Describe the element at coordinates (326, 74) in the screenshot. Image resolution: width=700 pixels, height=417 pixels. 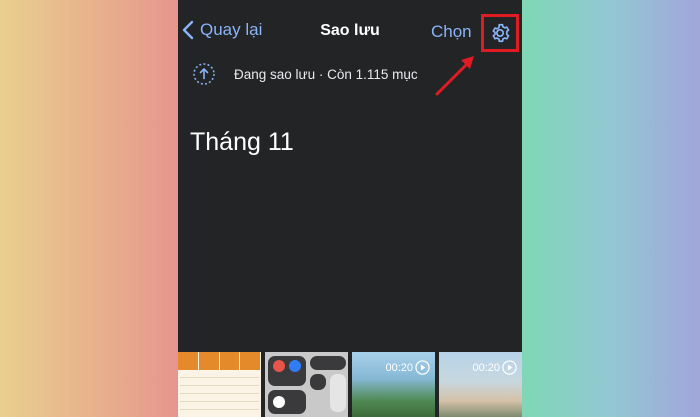
I see `backup-status-text: Đang sao lưu · Còn 1.115 mục` at that location.